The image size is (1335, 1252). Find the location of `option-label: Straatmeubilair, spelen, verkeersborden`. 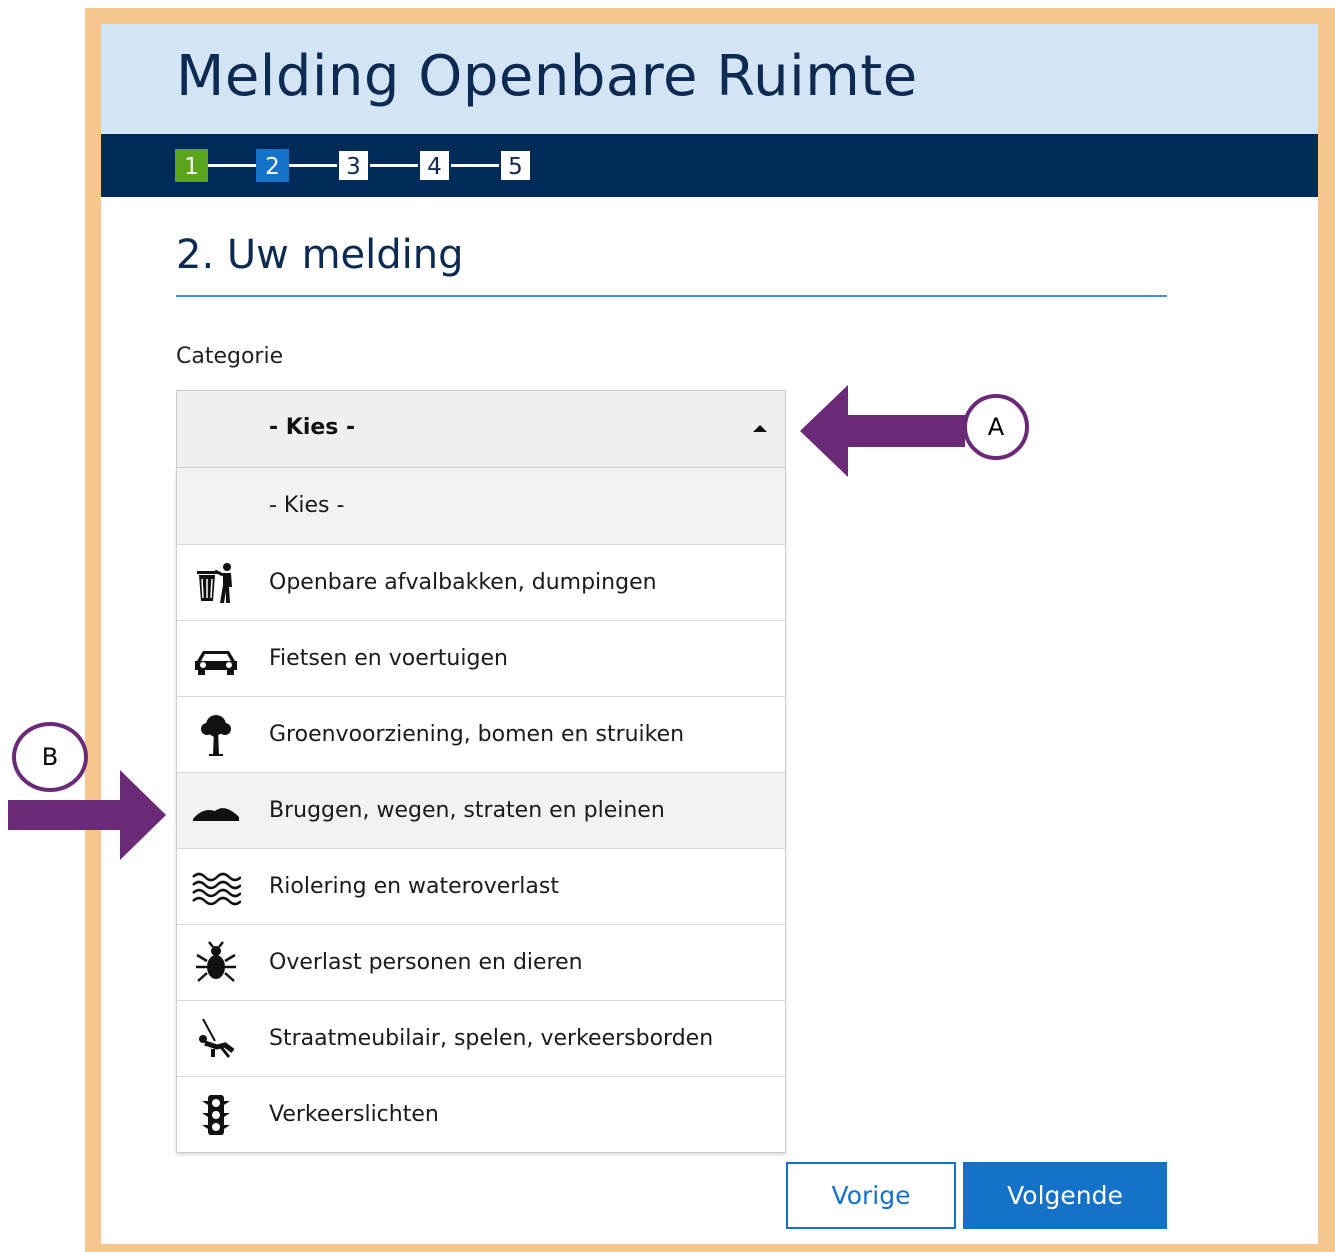

option-label: Straatmeubilair, spelen, verkeersborden is located at coordinates (491, 1038).